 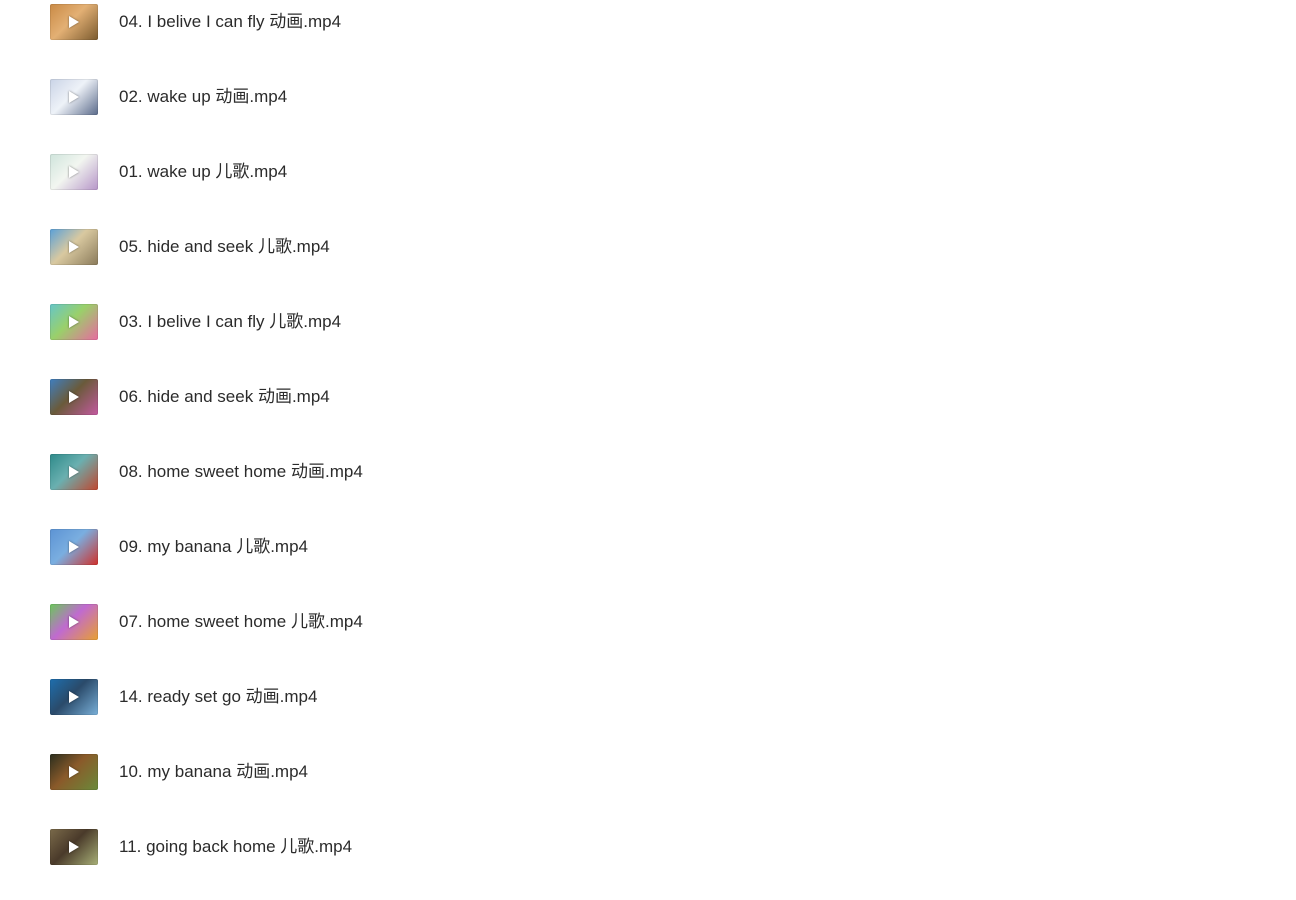 I want to click on file-name: 05. hide and seek 儿歌.mp4, so click(x=224, y=247).